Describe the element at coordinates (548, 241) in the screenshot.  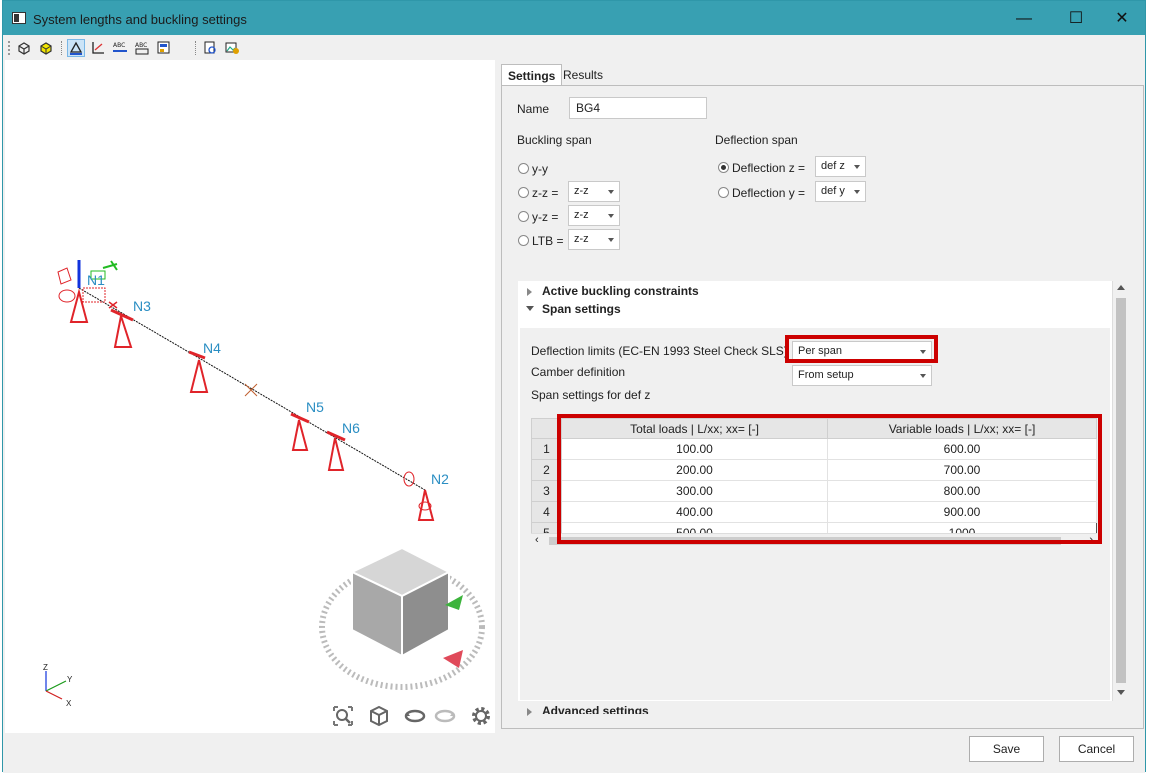
I see `buckling-ltb-label: LTB =` at that location.